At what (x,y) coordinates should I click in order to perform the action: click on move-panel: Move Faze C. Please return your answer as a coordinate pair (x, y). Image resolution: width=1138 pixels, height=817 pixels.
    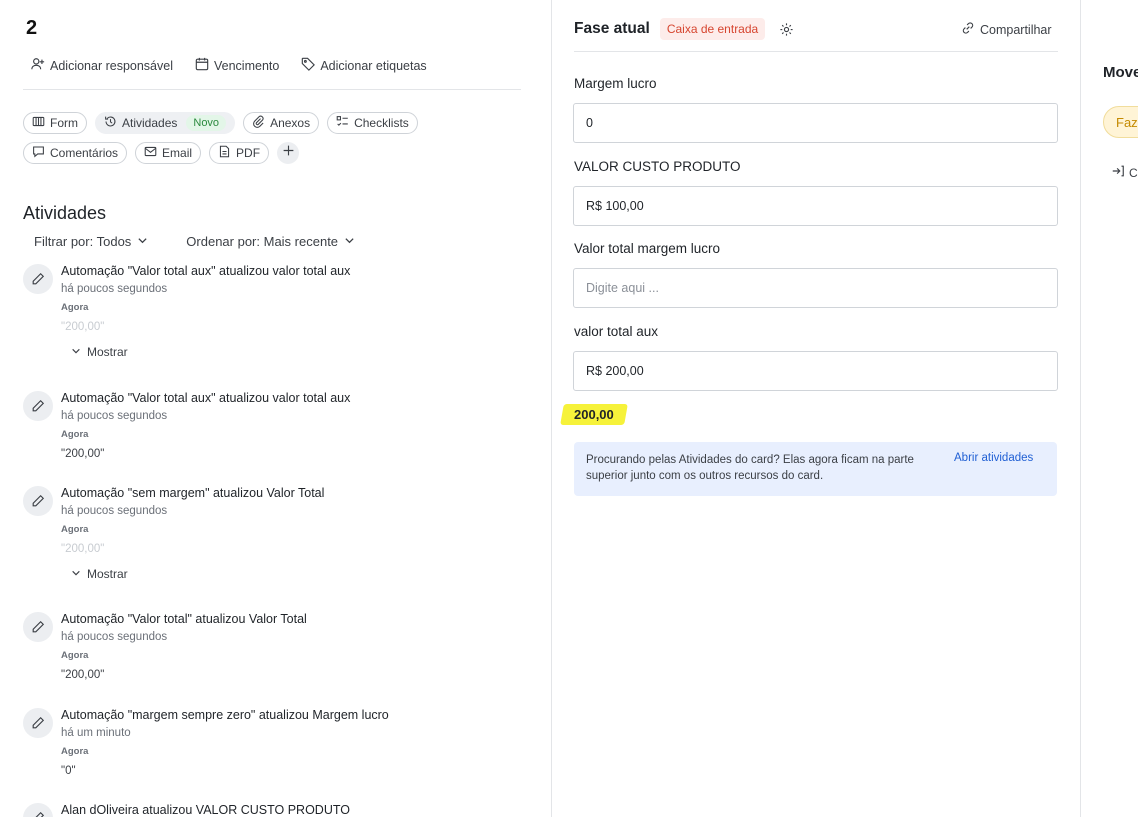
    Looking at the image, I should click on (1109, 408).